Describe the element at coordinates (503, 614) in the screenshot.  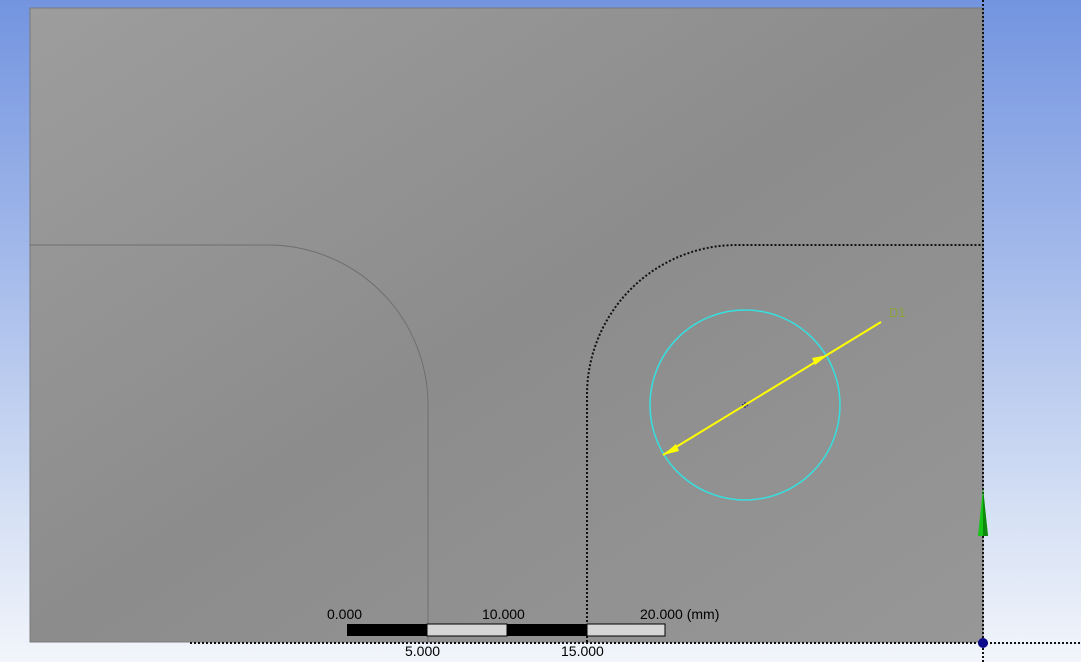
I see `scale-label-10: 10.000` at that location.